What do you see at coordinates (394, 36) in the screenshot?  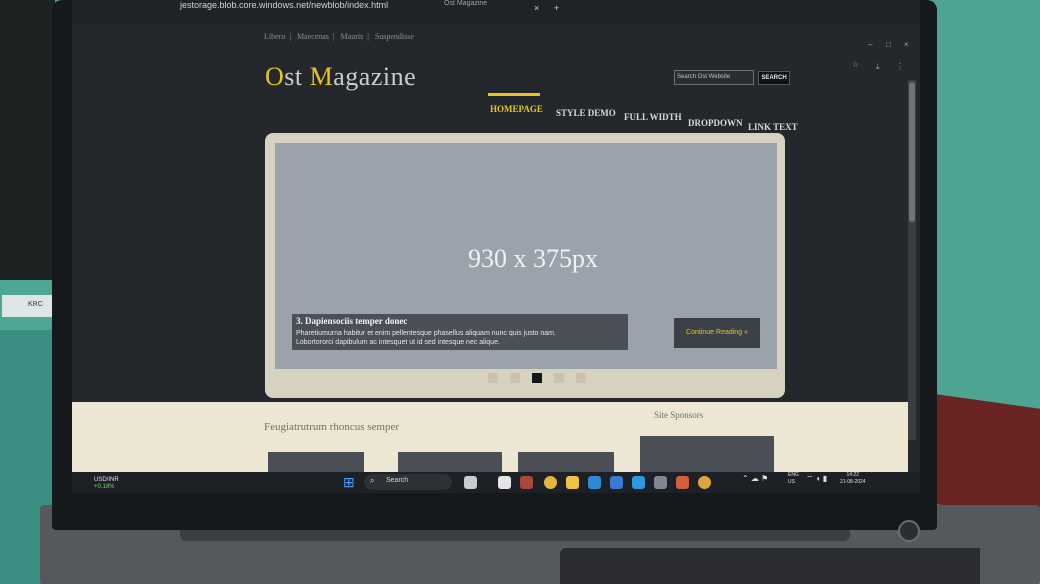 I see `top-link: Suspendisse` at bounding box center [394, 36].